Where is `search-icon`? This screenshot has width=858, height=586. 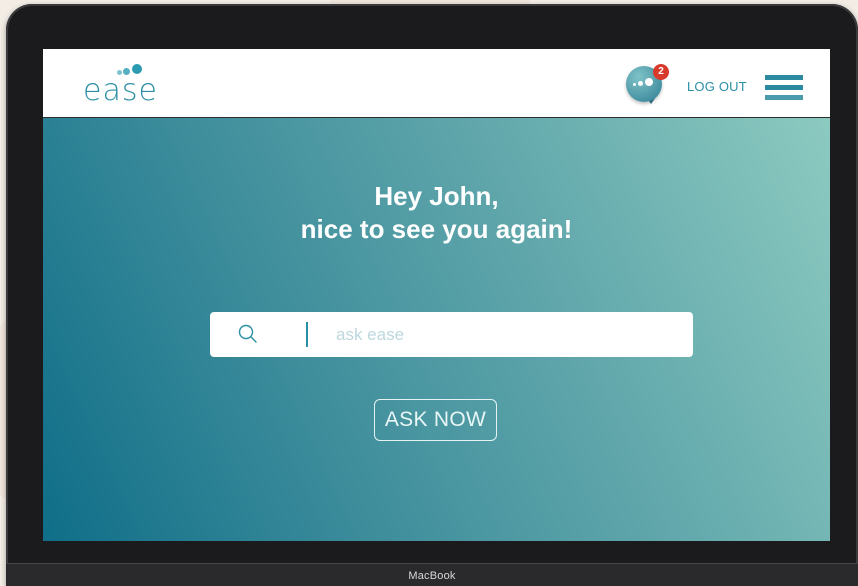
search-icon is located at coordinates (248, 334).